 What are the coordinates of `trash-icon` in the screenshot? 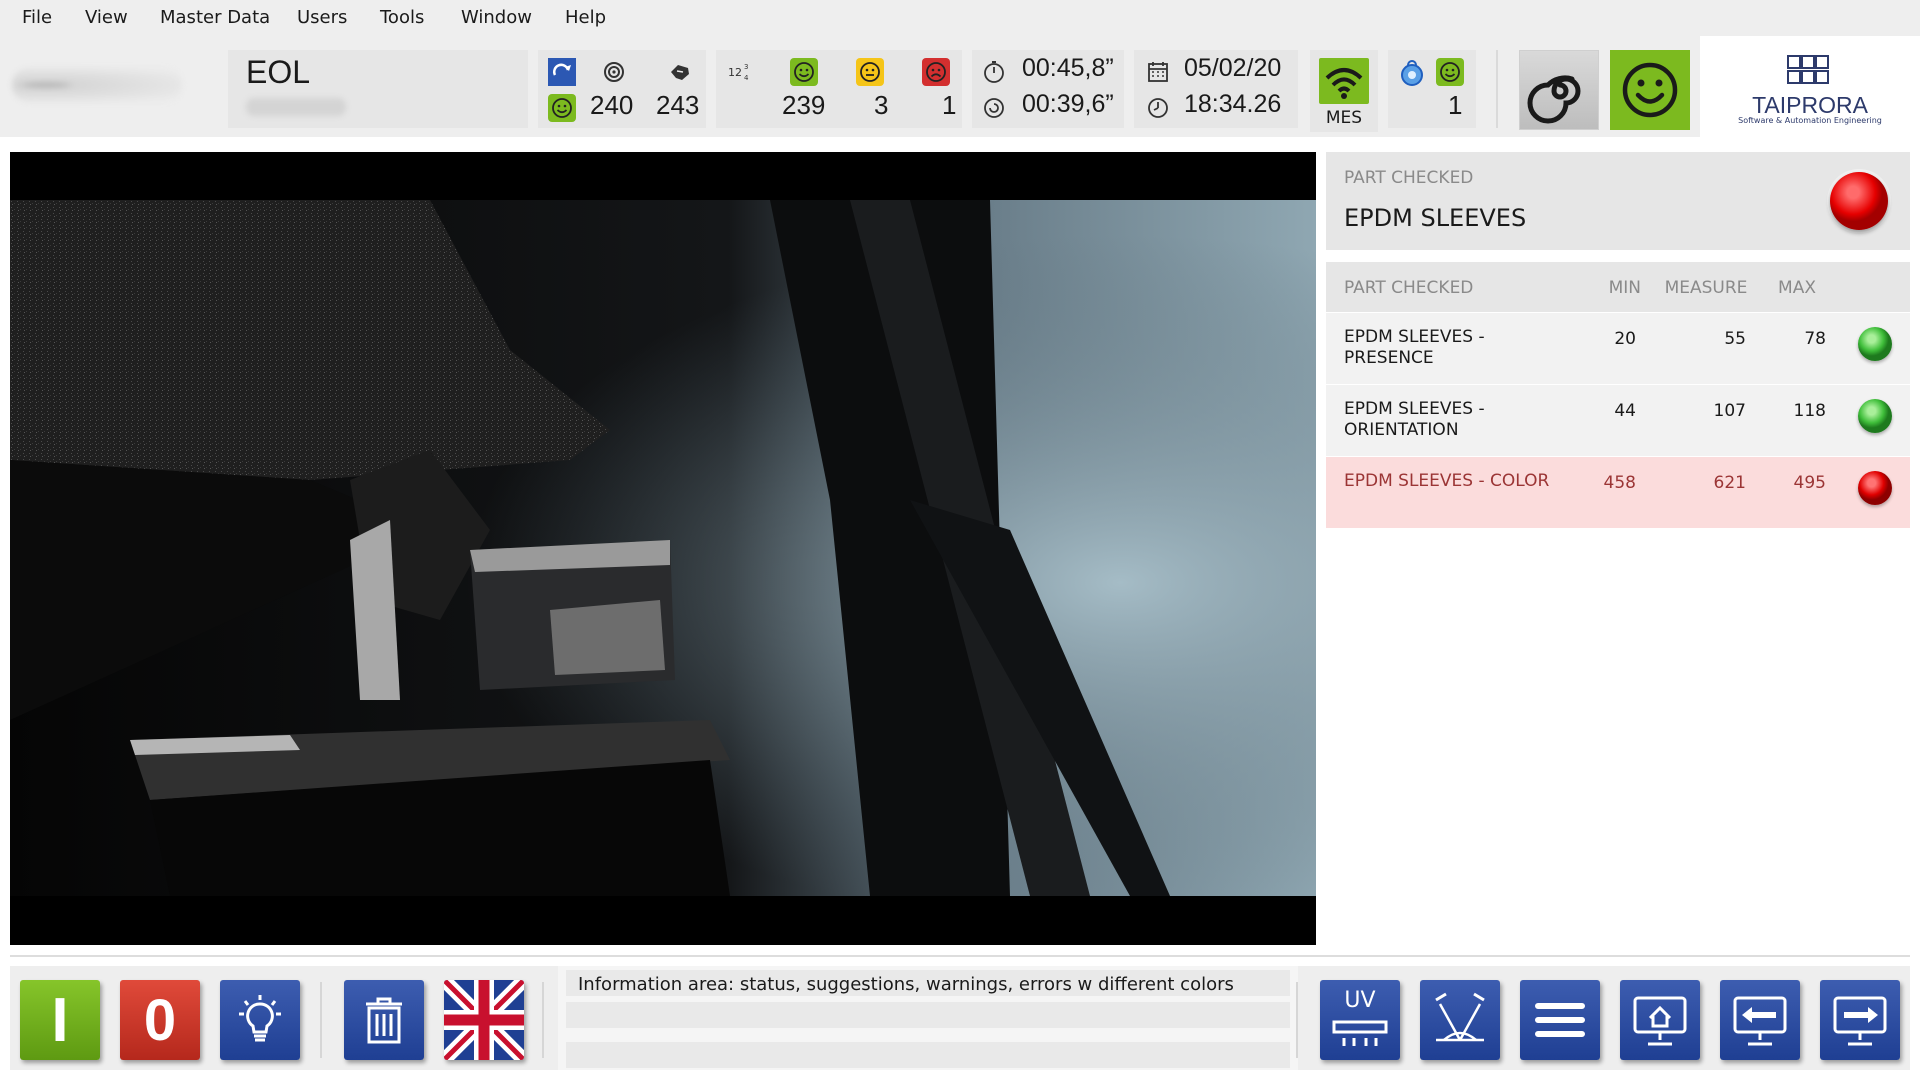 It's located at (384, 1020).